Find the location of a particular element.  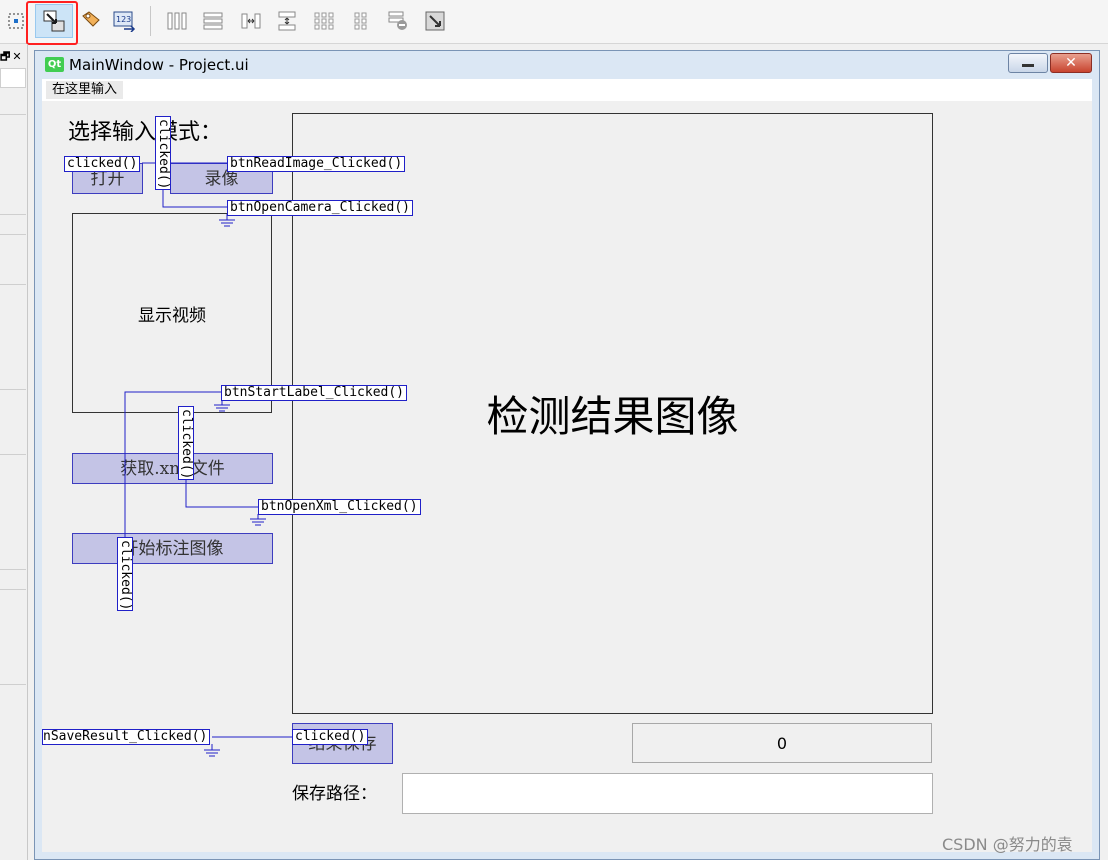

slot-label: btnOpenXml_Clicked() is located at coordinates (339, 507).